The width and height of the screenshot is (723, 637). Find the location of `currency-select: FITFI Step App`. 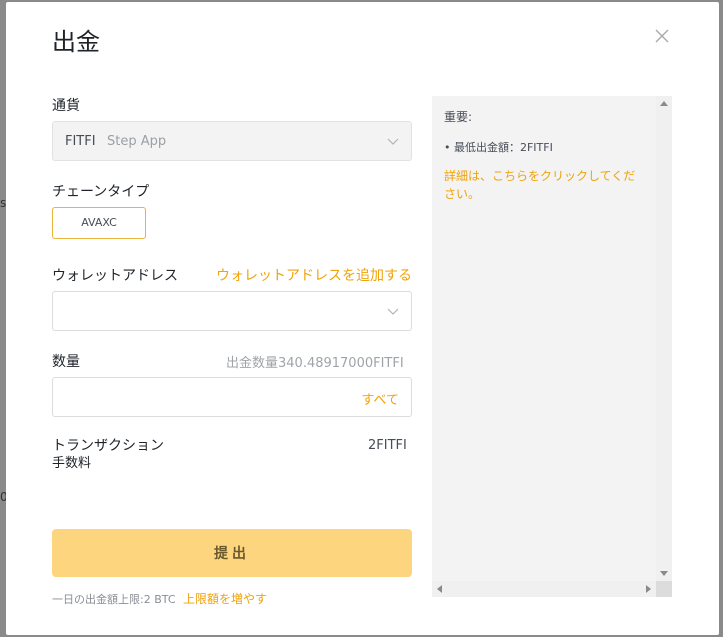

currency-select: FITFI Step App is located at coordinates (232, 141).